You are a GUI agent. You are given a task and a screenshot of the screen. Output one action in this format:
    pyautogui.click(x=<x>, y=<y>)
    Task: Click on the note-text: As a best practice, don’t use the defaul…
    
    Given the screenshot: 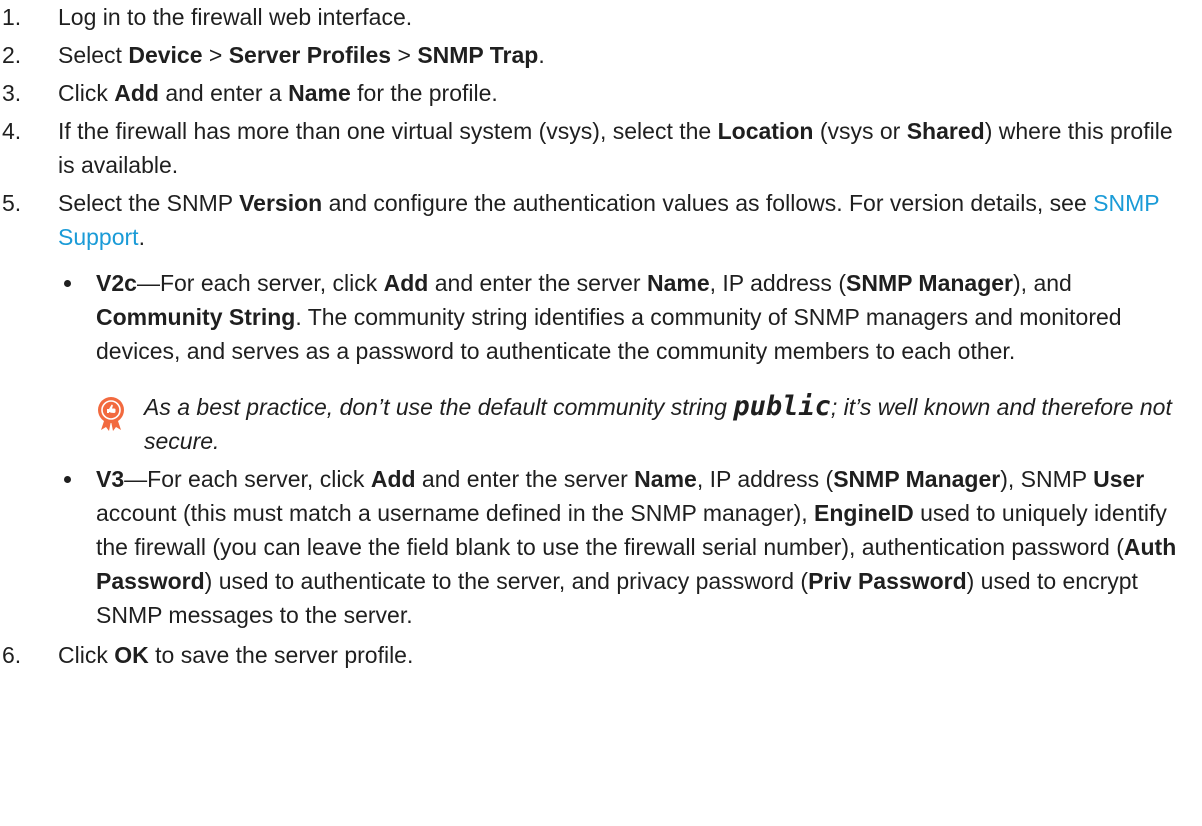 What is the action you would take?
    pyautogui.click(x=658, y=422)
    